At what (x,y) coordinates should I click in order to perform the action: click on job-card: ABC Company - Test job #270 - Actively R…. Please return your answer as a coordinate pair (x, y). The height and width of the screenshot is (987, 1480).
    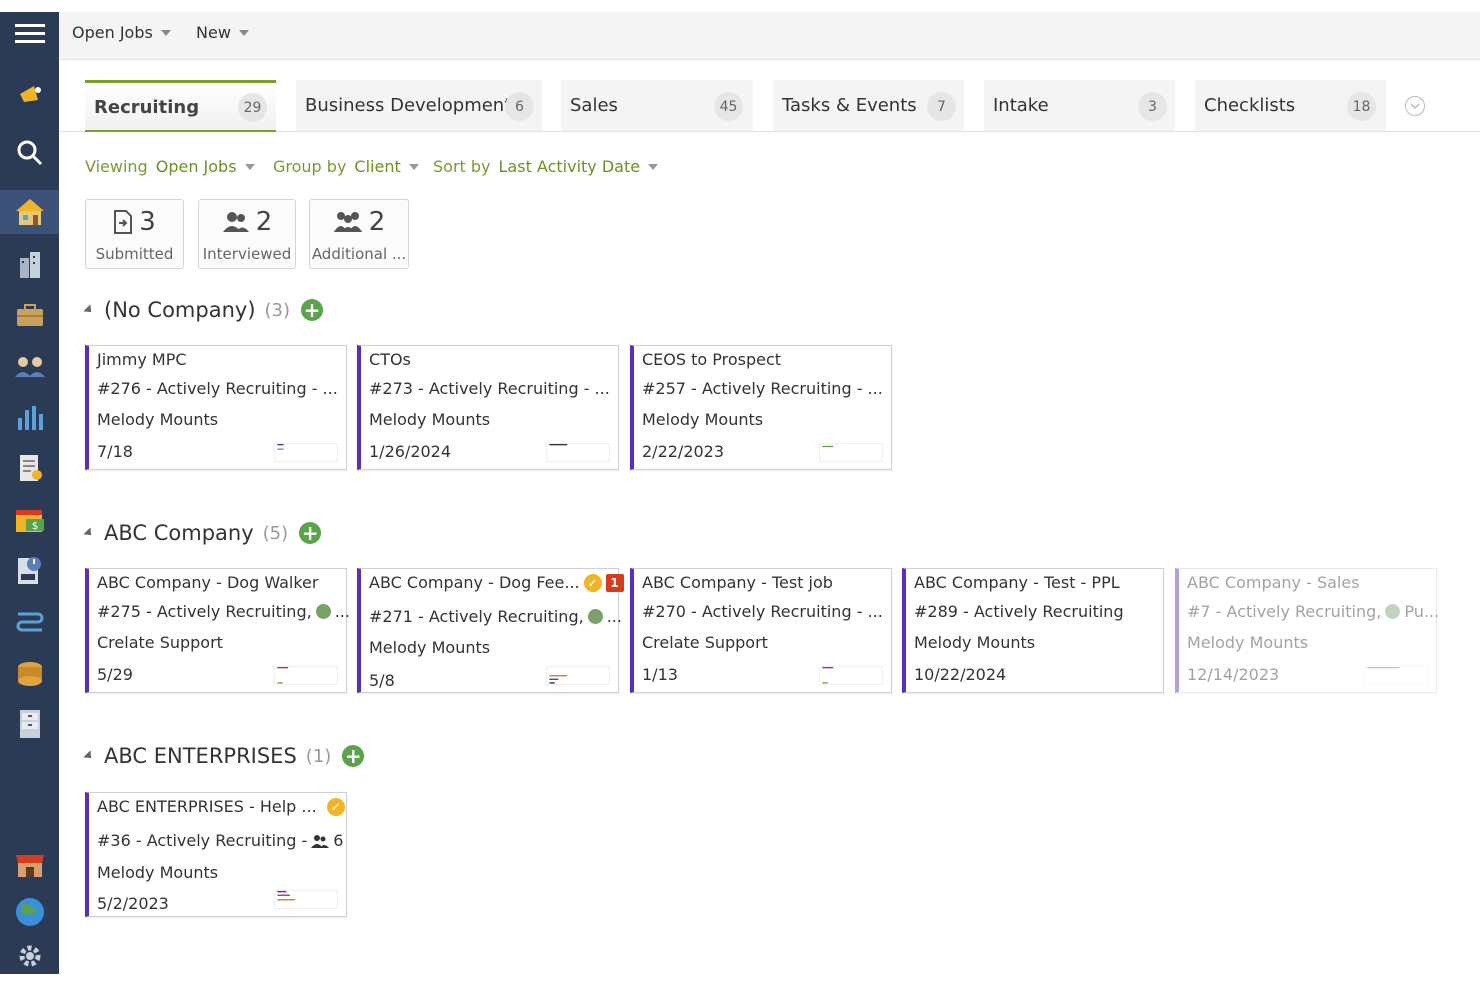
    Looking at the image, I should click on (761, 630).